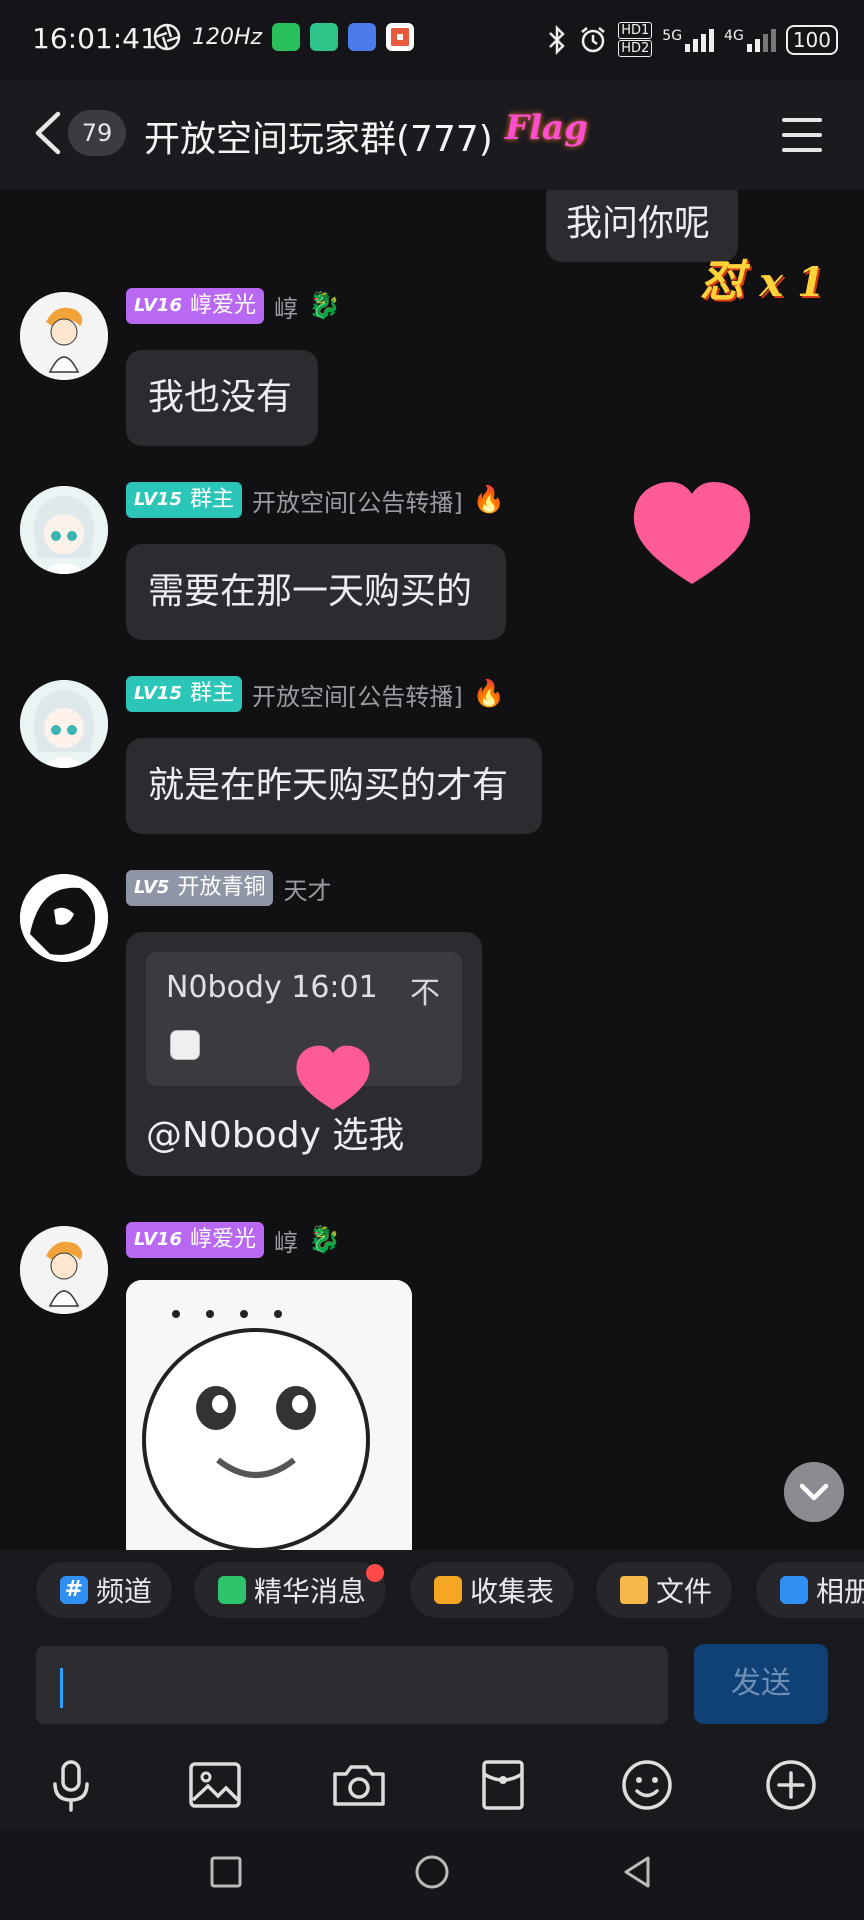  Describe the element at coordinates (647, 1785) in the screenshot. I see `emoji-icon` at that location.